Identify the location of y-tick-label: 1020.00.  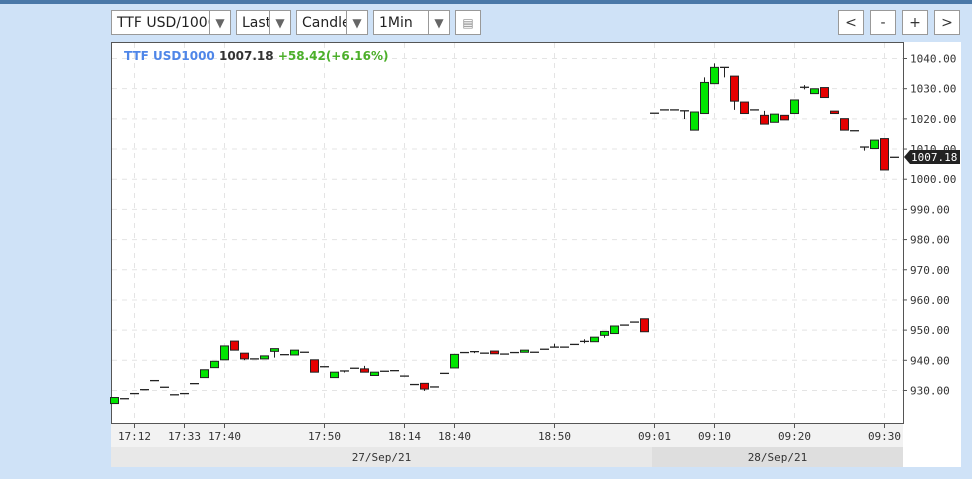
(933, 119).